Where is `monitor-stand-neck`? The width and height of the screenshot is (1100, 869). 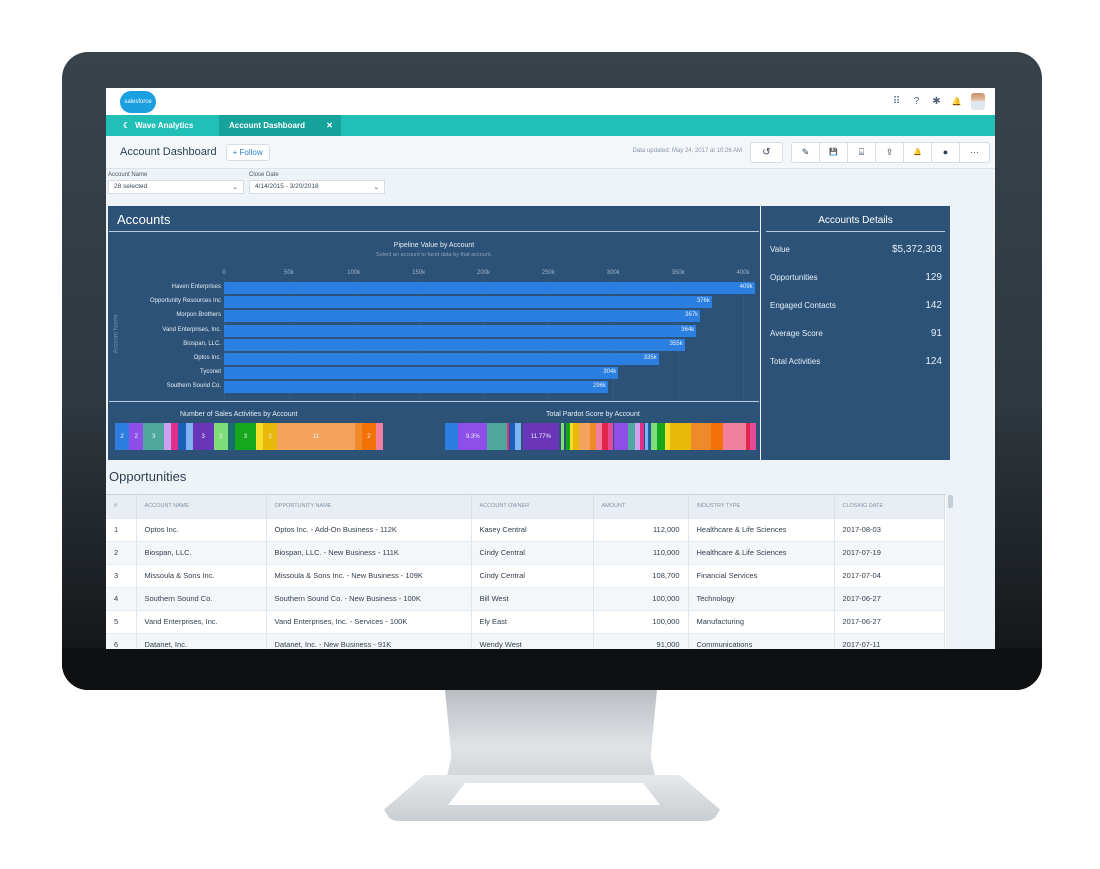 monitor-stand-neck is located at coordinates (551, 737).